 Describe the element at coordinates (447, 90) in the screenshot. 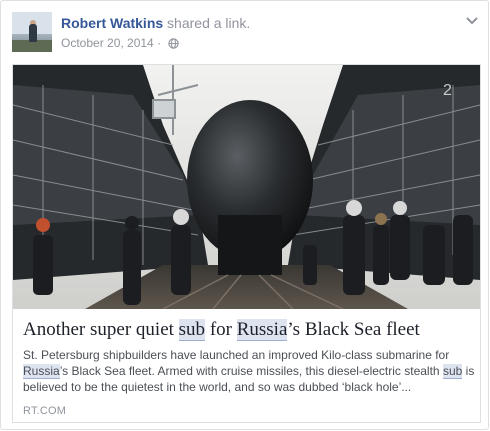

I see `svg-text: 2` at that location.